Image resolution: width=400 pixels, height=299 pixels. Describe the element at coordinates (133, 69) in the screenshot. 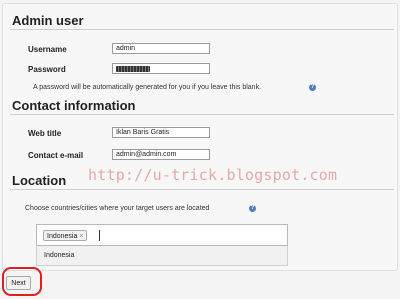

I see `password-mask` at that location.